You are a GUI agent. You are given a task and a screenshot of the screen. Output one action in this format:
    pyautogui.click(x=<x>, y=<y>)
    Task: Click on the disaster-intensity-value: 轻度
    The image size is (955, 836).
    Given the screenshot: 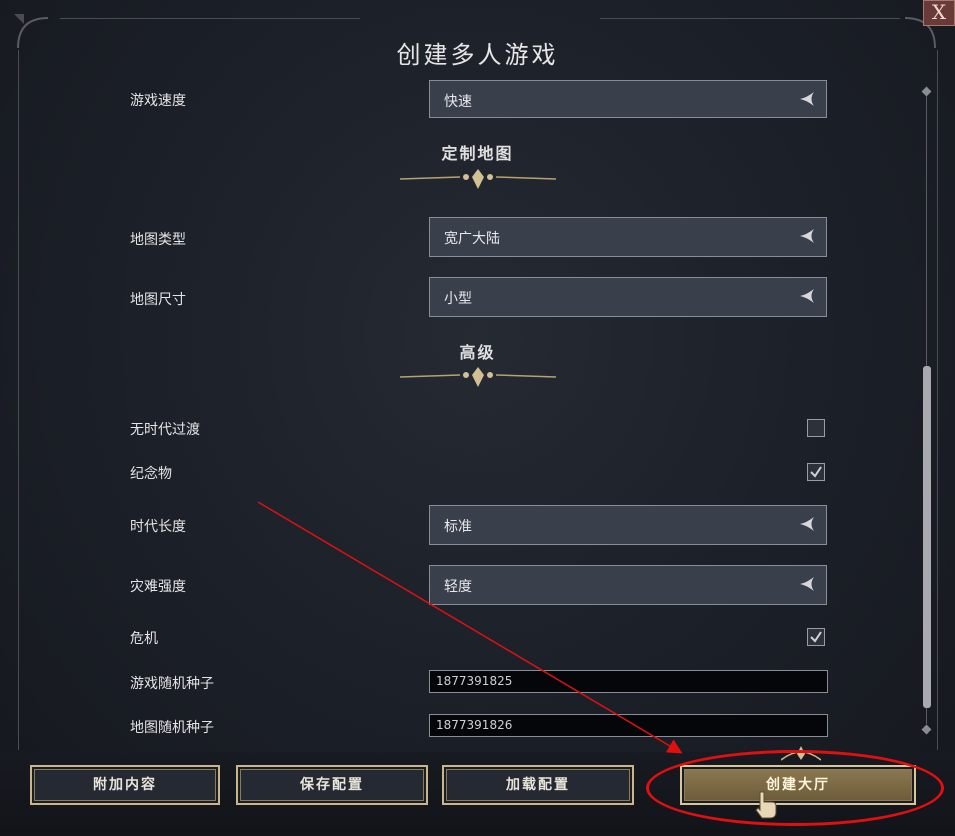 What is the action you would take?
    pyautogui.click(x=458, y=587)
    